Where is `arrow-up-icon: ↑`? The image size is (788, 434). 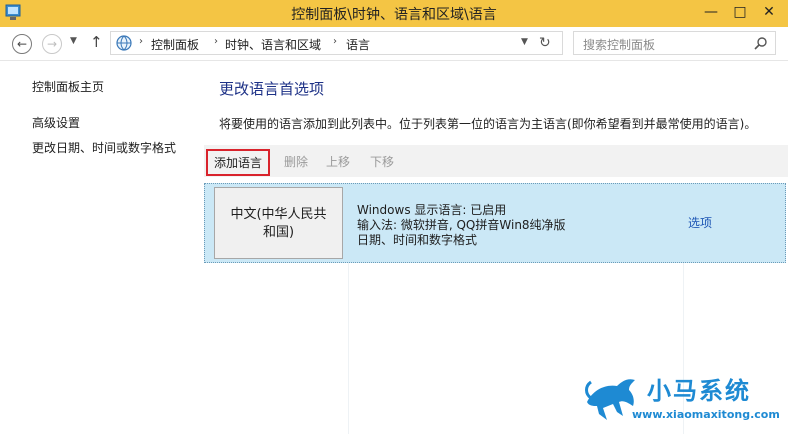 arrow-up-icon: ↑ is located at coordinates (96, 42).